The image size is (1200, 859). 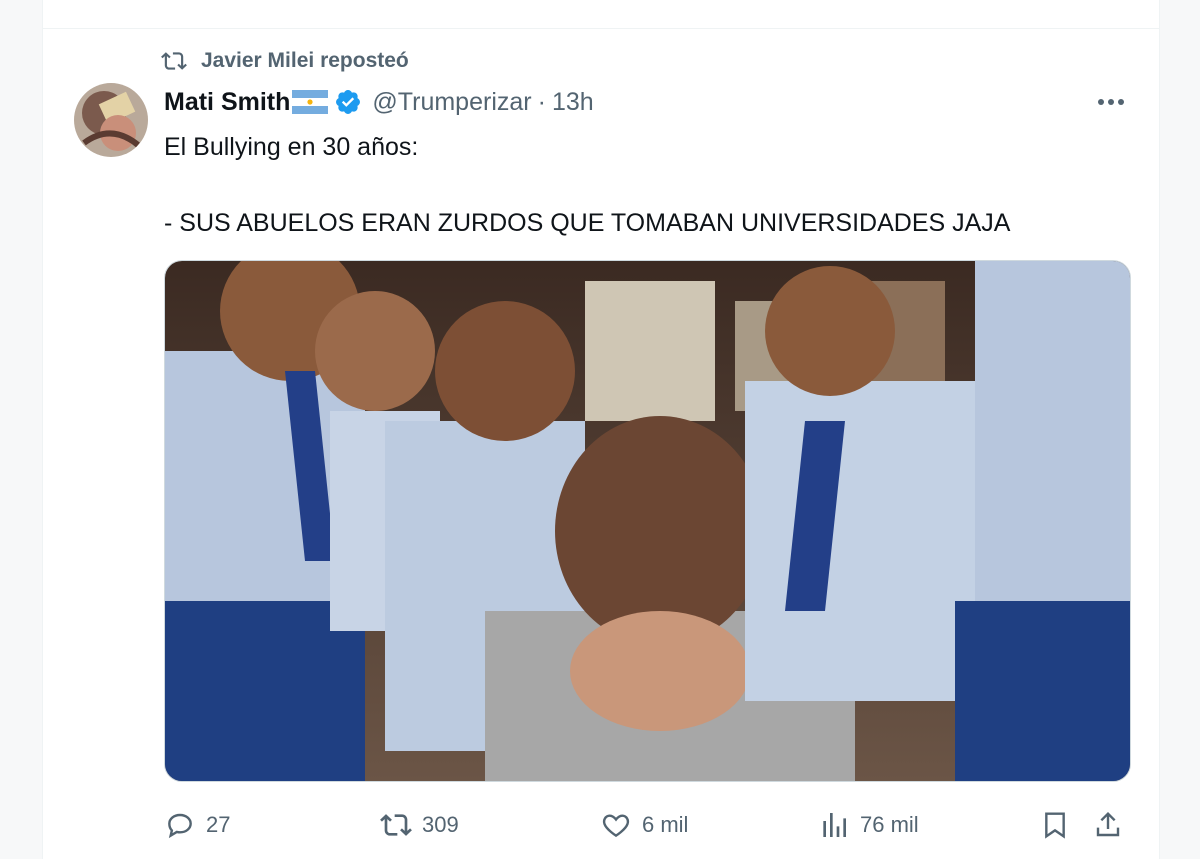 I want to click on argentina-flag-icon, so click(x=310, y=102).